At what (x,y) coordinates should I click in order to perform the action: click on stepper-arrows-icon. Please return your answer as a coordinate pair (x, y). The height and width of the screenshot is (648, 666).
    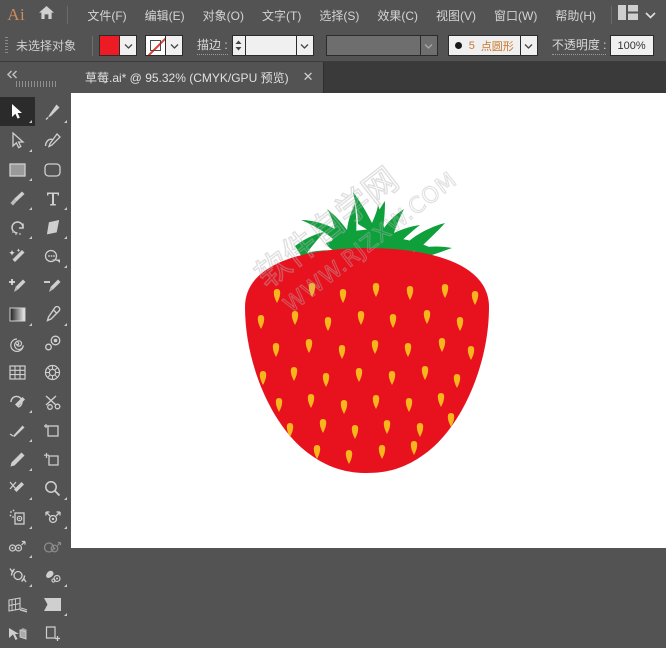
    Looking at the image, I should click on (238, 45).